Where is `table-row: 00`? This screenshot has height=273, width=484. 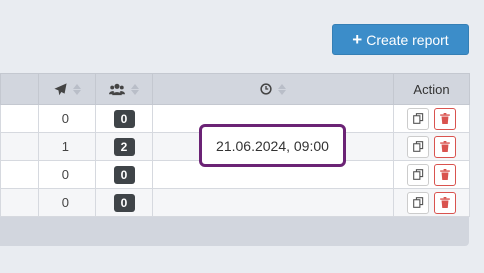 table-row: 00 is located at coordinates (235, 202).